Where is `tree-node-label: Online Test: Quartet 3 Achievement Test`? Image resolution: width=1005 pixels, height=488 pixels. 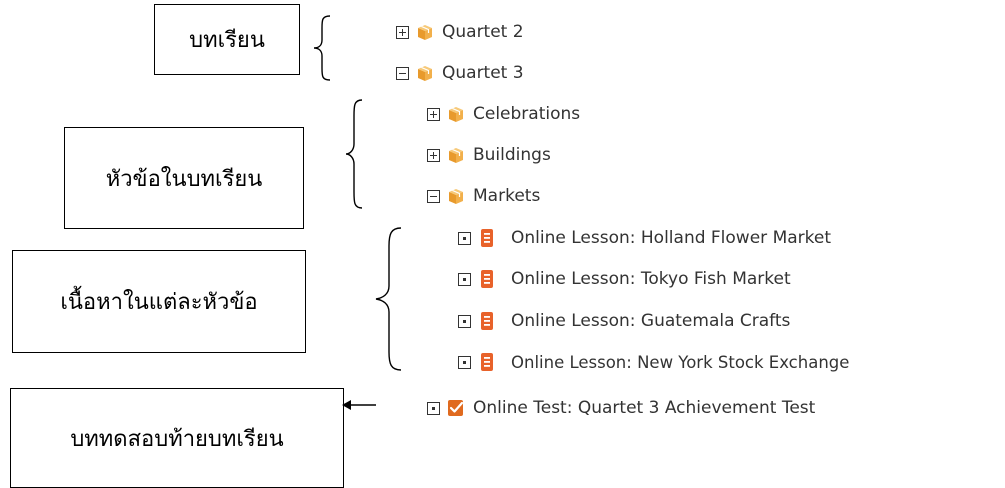
tree-node-label: Online Test: Quartet 3 Achievement Test is located at coordinates (644, 408).